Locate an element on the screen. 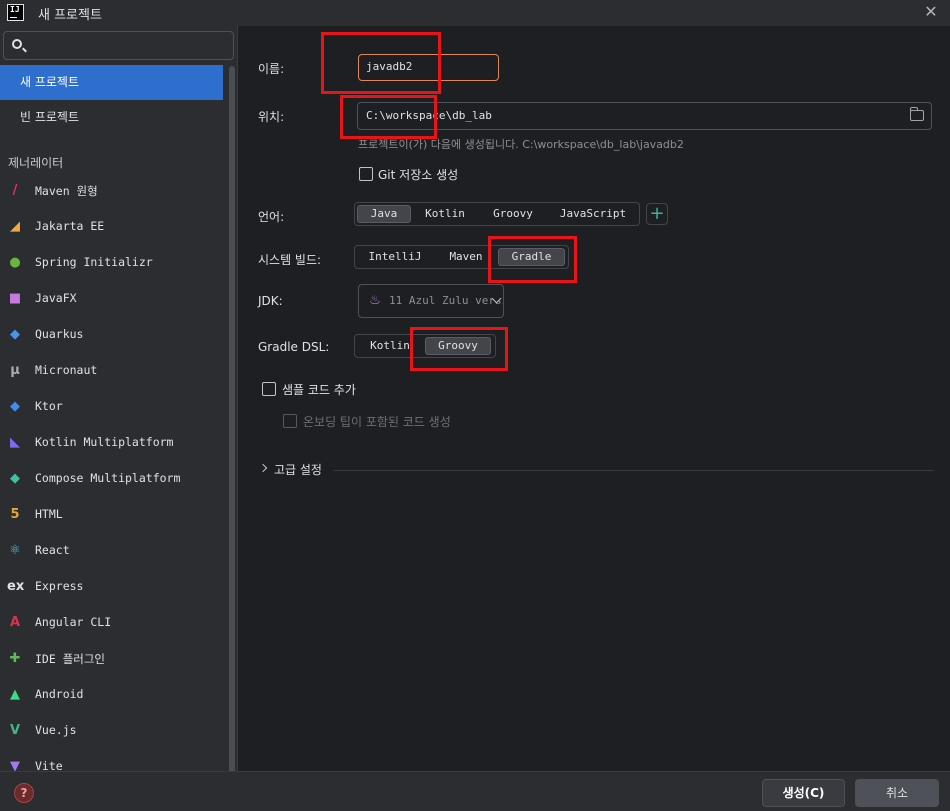 This screenshot has width=950, height=811. generator-label: Quarkus is located at coordinates (59, 334).